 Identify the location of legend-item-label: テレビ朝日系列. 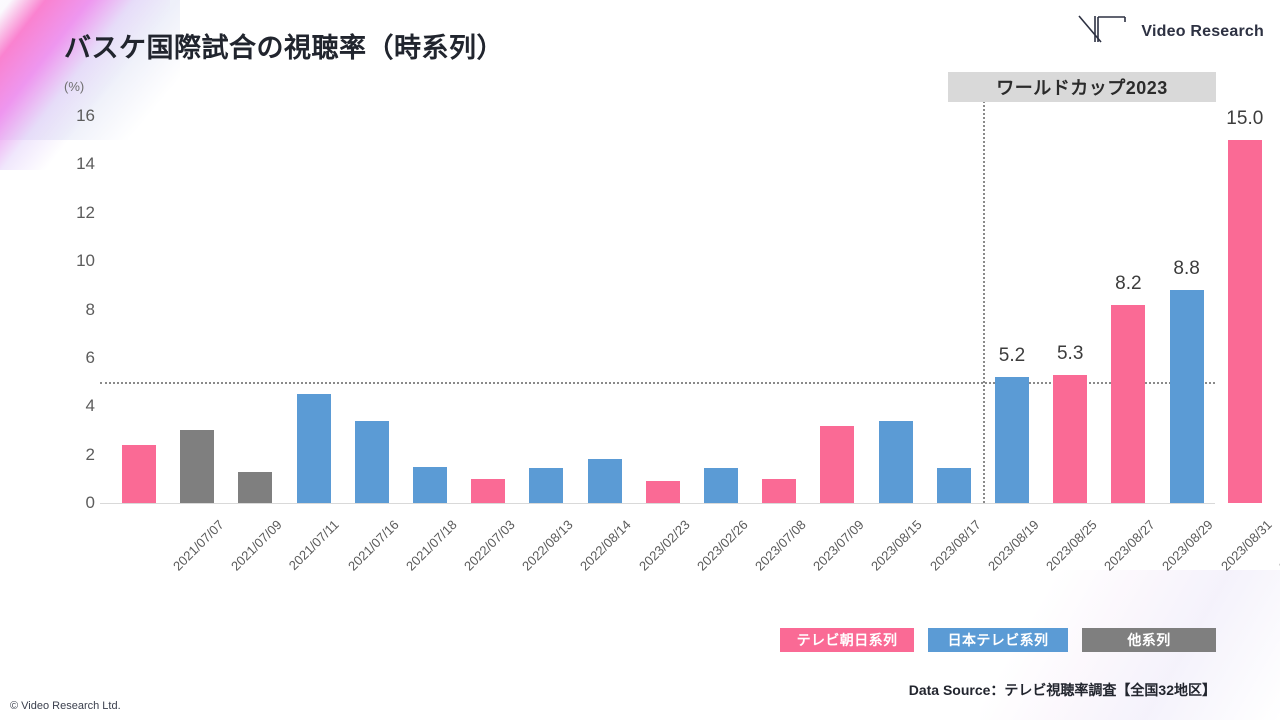
(847, 640).